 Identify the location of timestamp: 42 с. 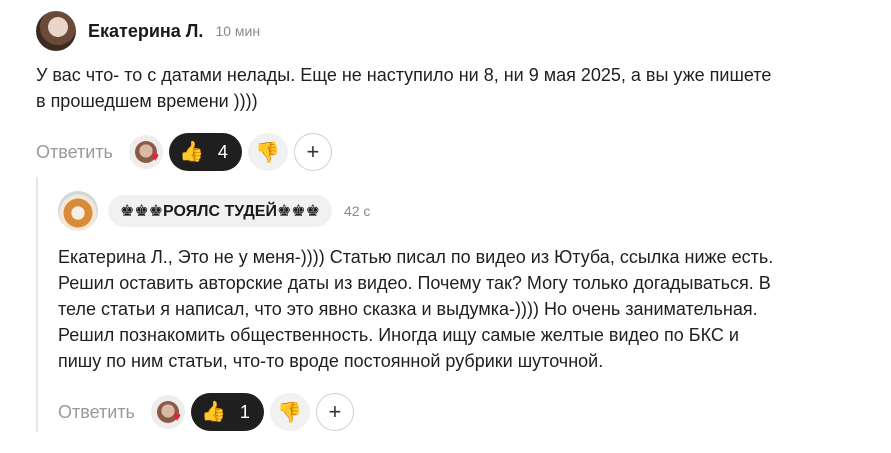
(357, 211).